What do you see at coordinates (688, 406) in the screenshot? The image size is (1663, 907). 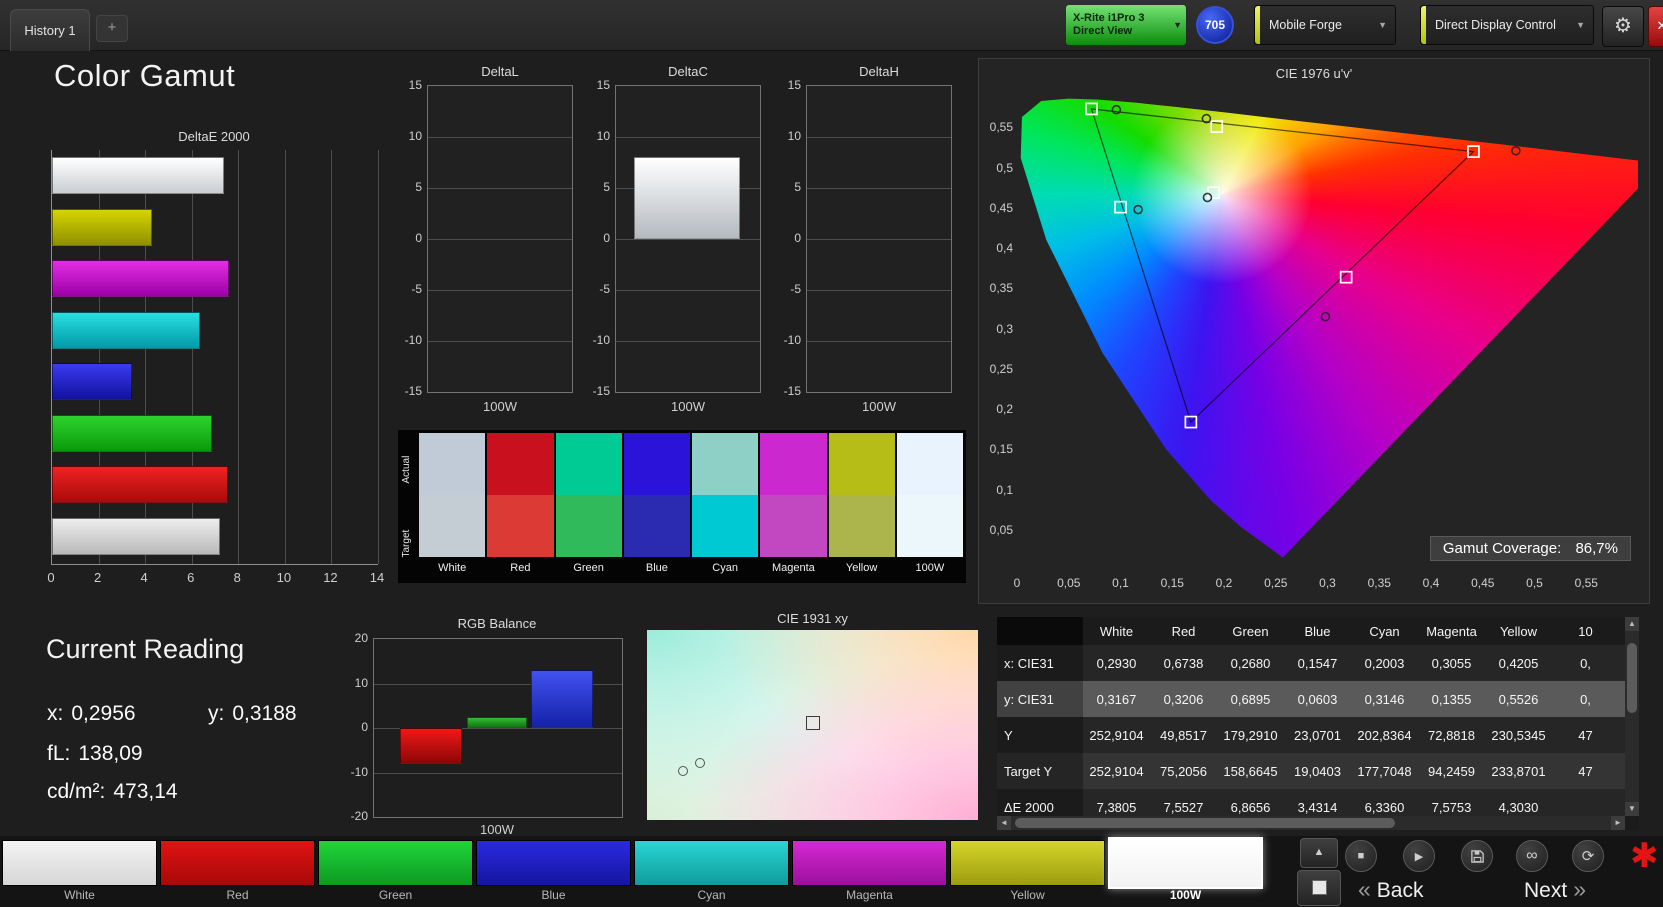 I see `mini-chart-xlabel: 100W` at bounding box center [688, 406].